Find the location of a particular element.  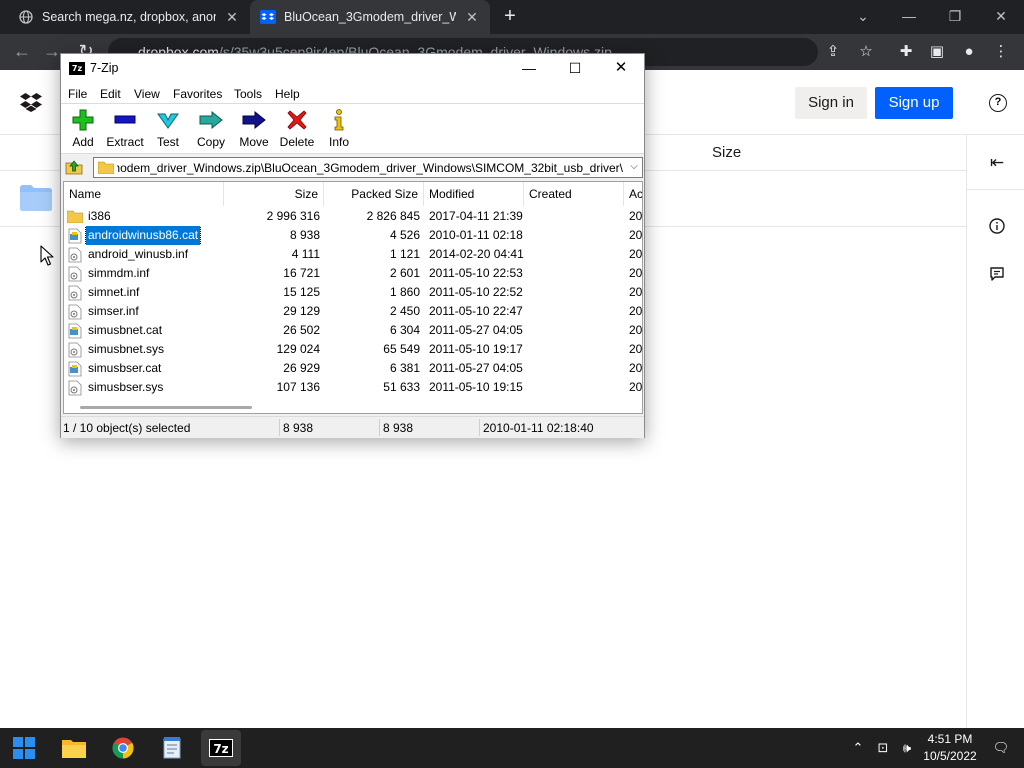

extract-button: Extract is located at coordinates (125, 130).